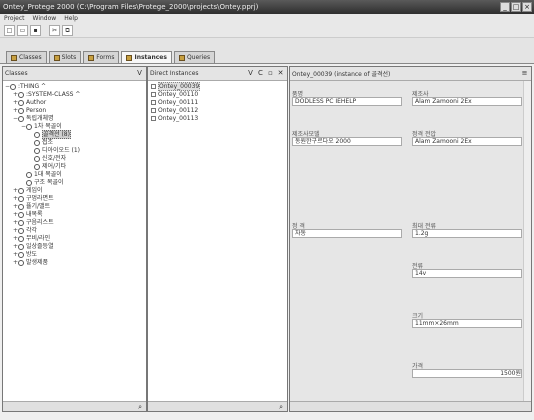 This screenshot has width=534, height=420. What do you see at coordinates (75, 111) in the screenshot?
I see `class-tree-item: + Person` at bounding box center [75, 111].